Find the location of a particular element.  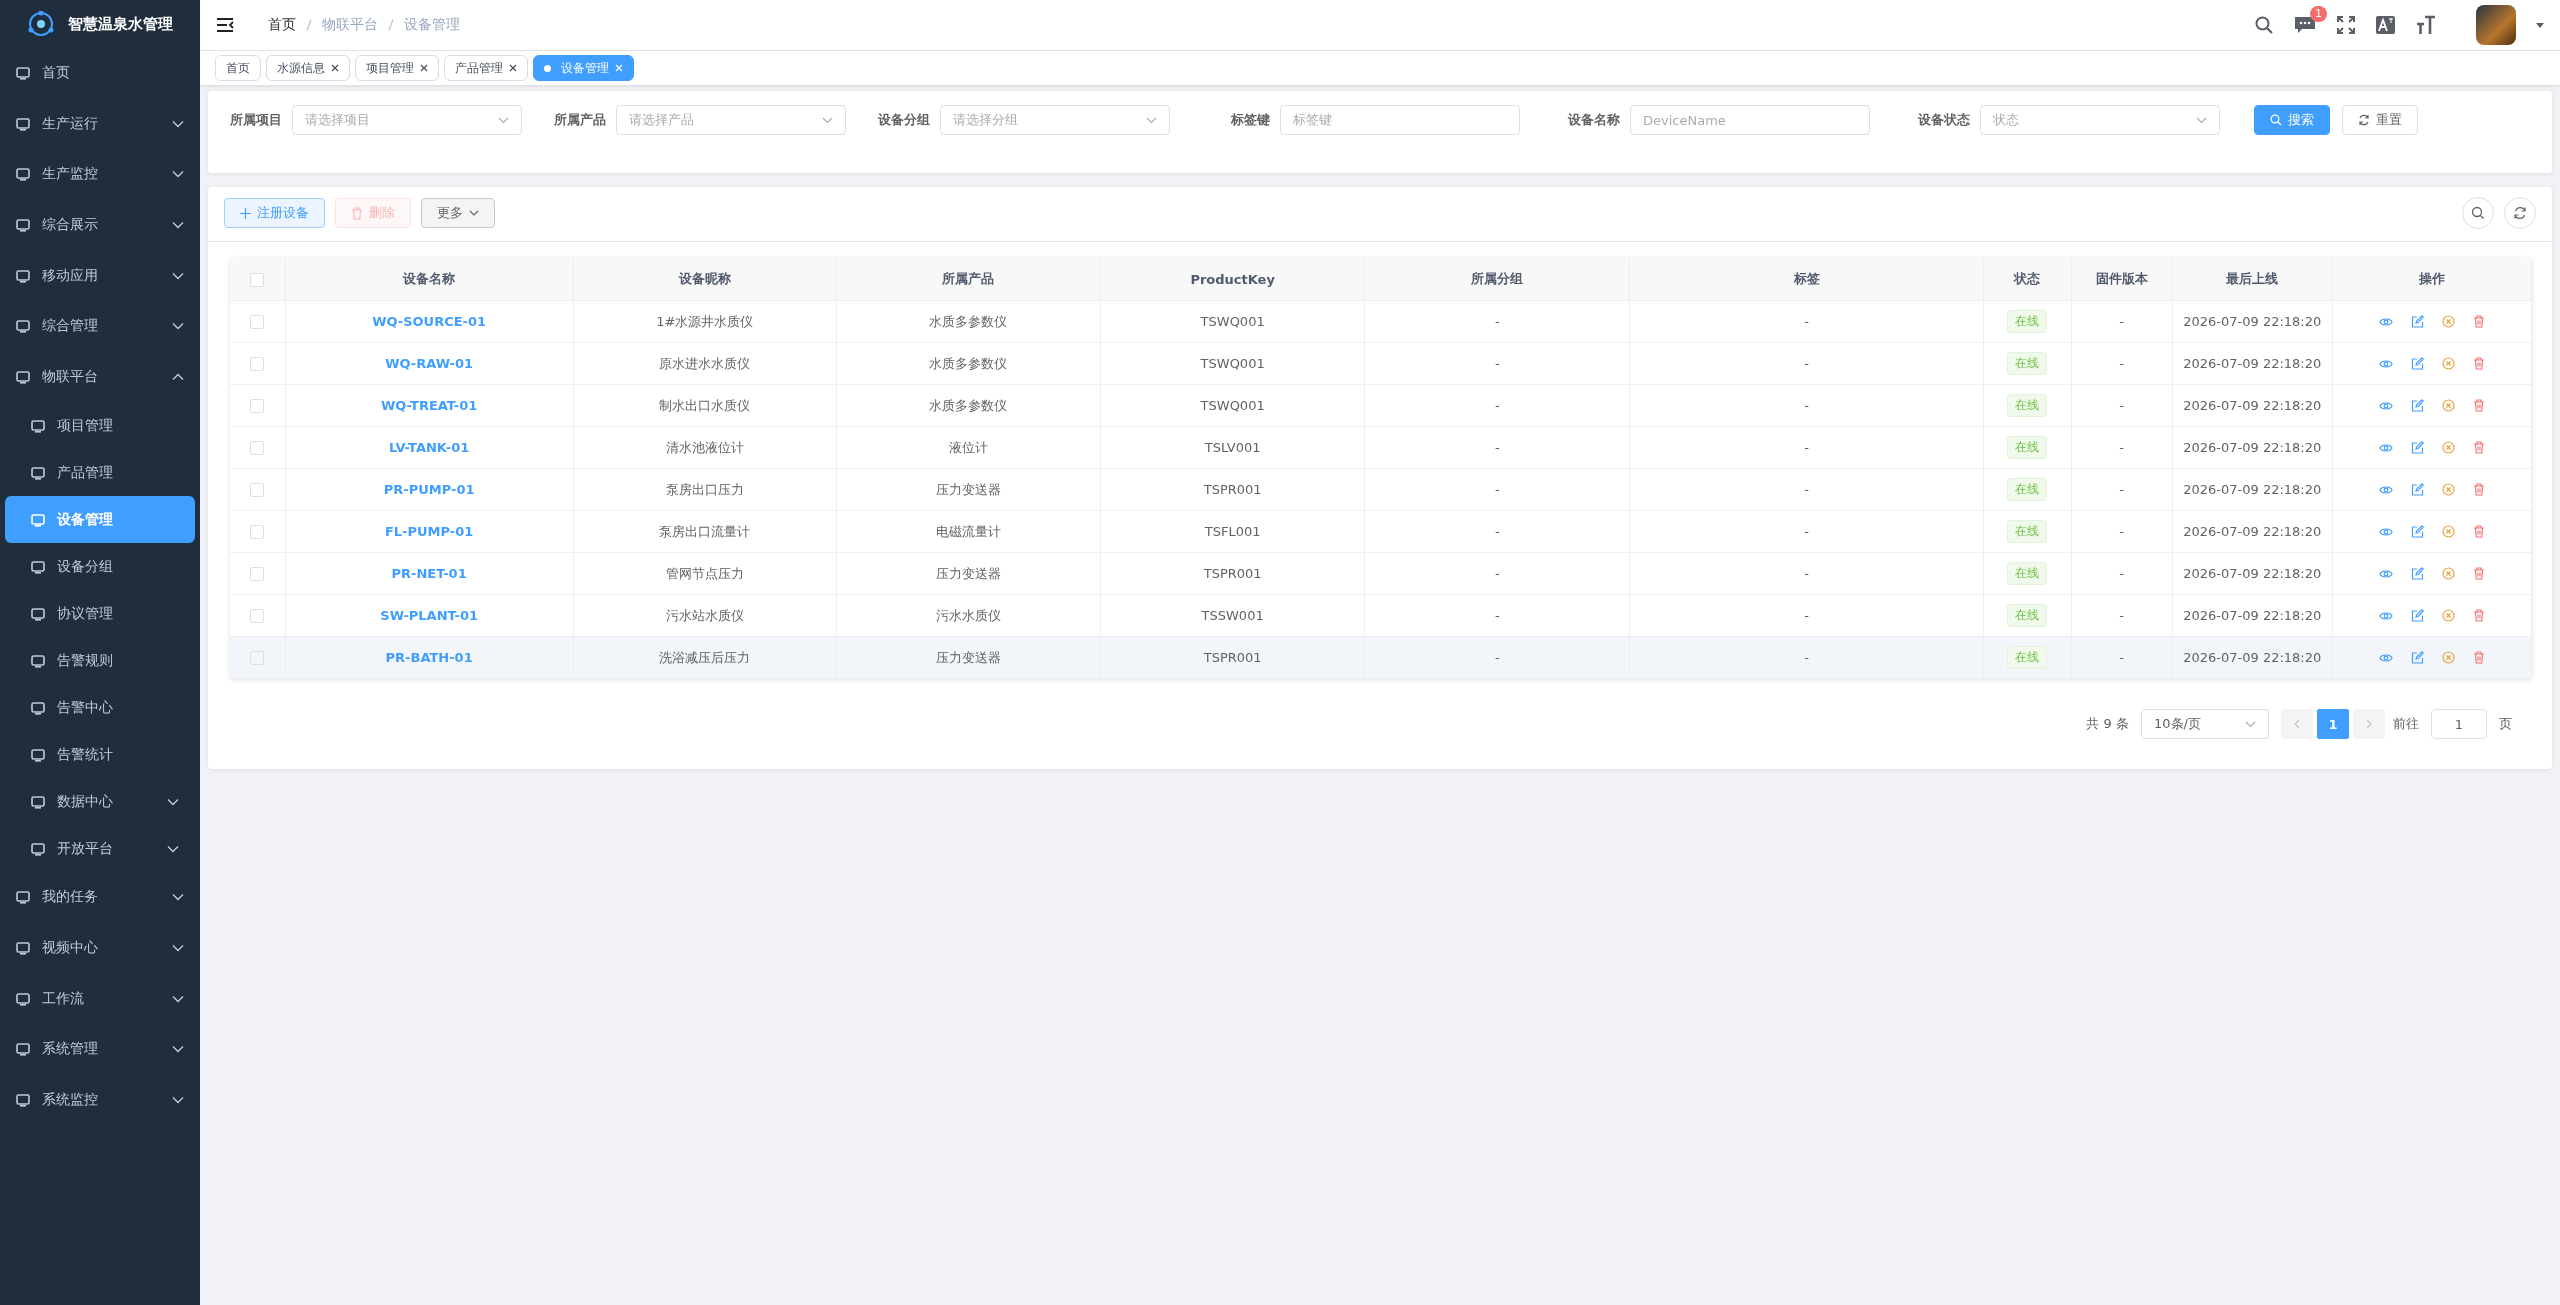

sidebar-item: 首页 is located at coordinates (100, 73).